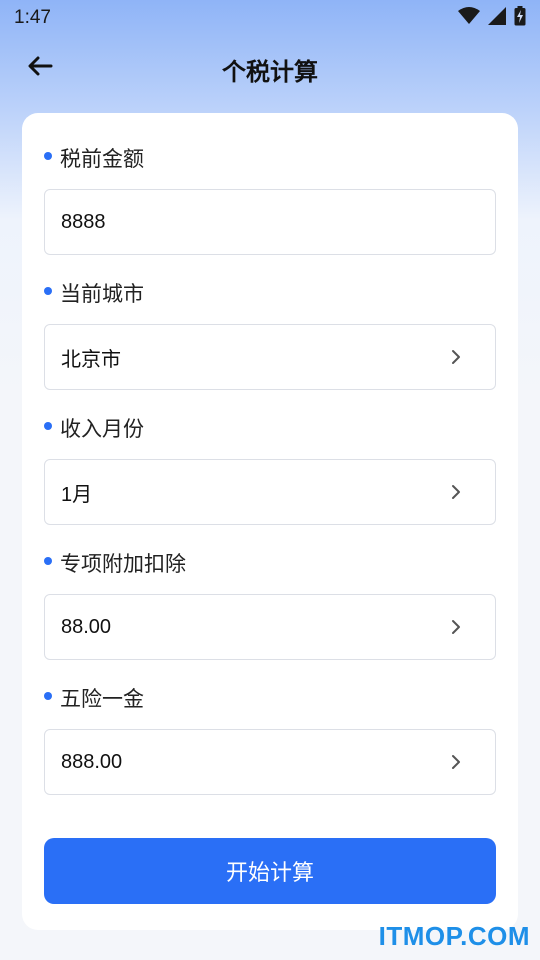  I want to click on pretax-amount-field, so click(270, 222).